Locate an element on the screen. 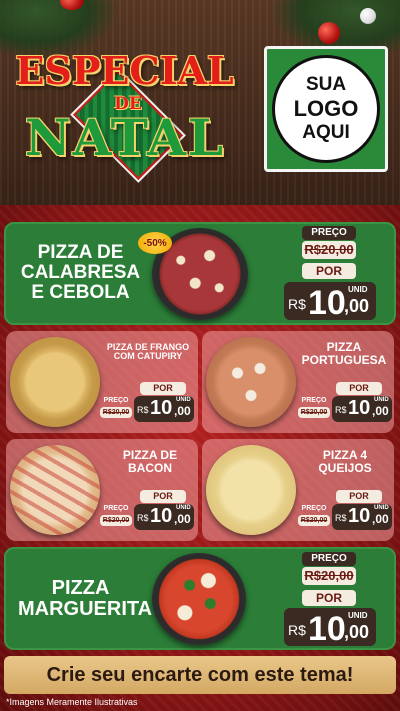  product-name-line: PIZZA 4 is located at coordinates (345, 455).